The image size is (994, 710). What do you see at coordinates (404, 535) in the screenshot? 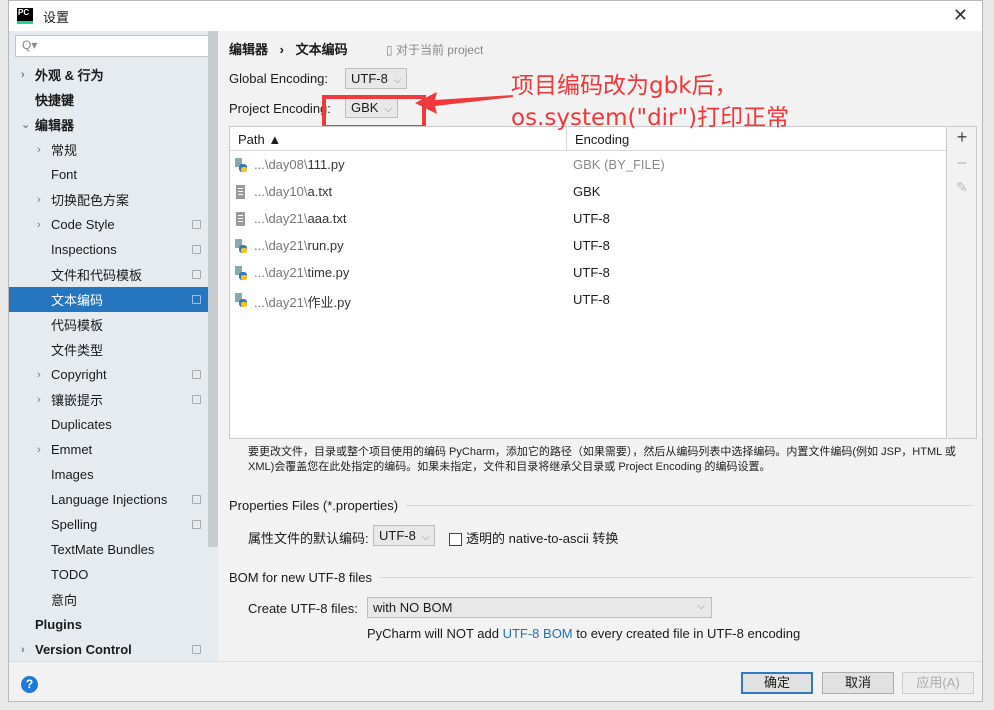
I see `properties-encoding-select: UTF-8 ⌵` at bounding box center [404, 535].